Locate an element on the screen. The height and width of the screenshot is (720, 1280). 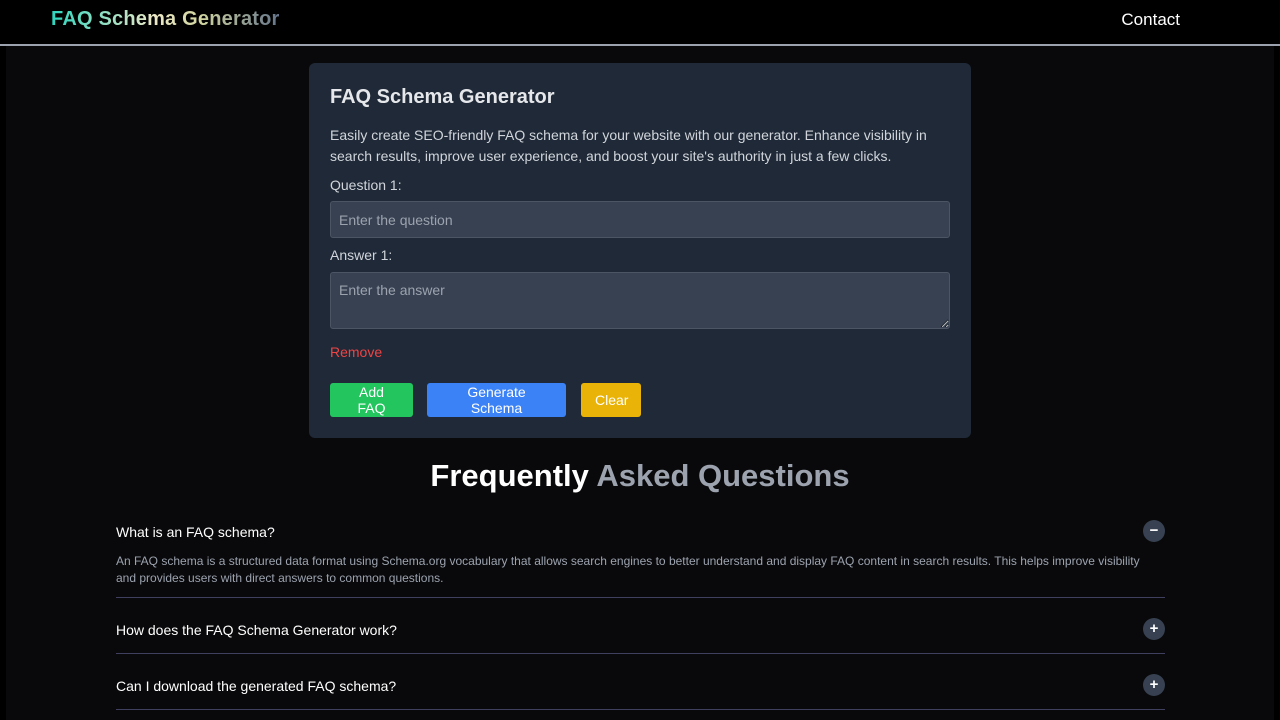
faq-question: How does the FAQ Schema Generator work? is located at coordinates (256, 630).